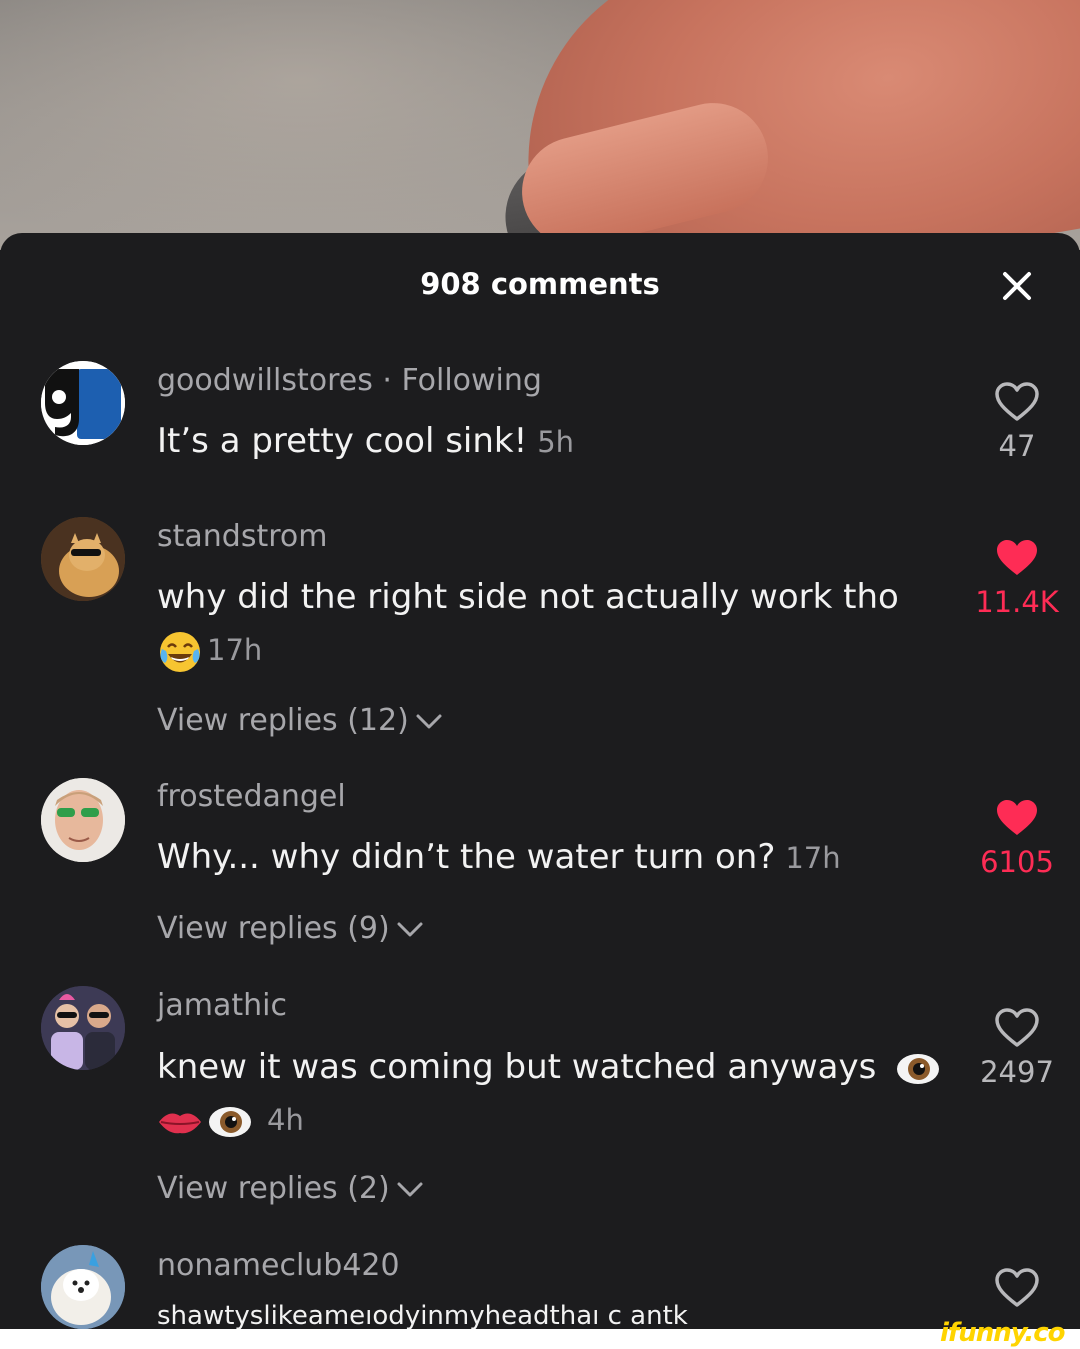 This screenshot has height=1349, width=1080. What do you see at coordinates (342, 441) in the screenshot?
I see `comment-body: It’s a pretty cool sink!` at bounding box center [342, 441].